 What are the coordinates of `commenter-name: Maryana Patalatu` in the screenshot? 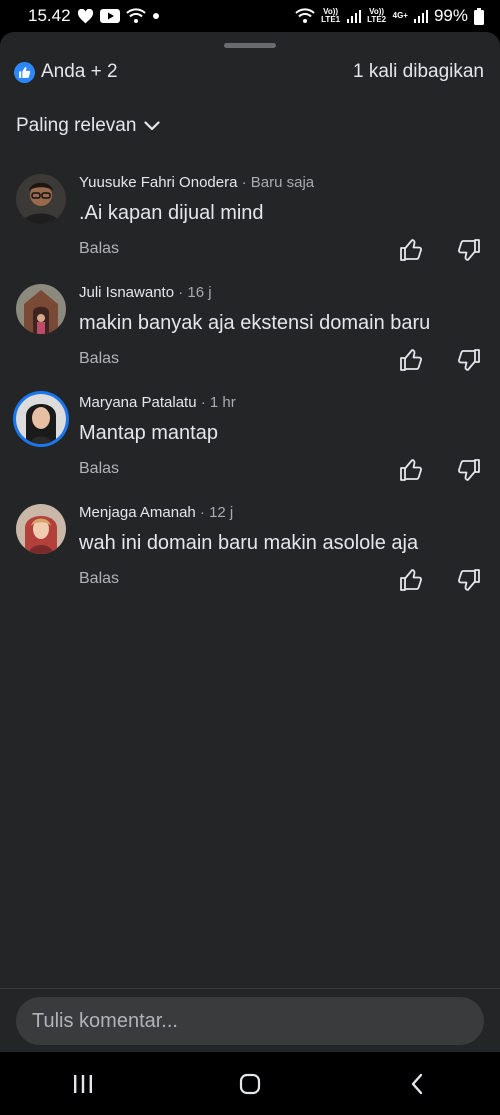 It's located at (138, 402).